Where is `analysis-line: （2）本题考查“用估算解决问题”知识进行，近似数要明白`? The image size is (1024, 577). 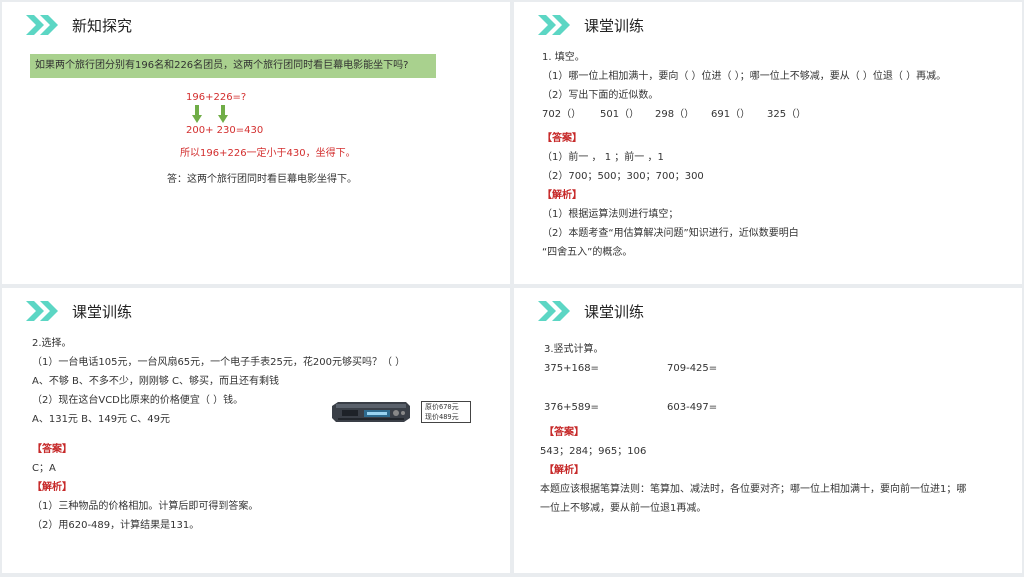 analysis-line: （2）本题考查“用估算解决问题”知识进行，近似数要明白 is located at coordinates (670, 233).